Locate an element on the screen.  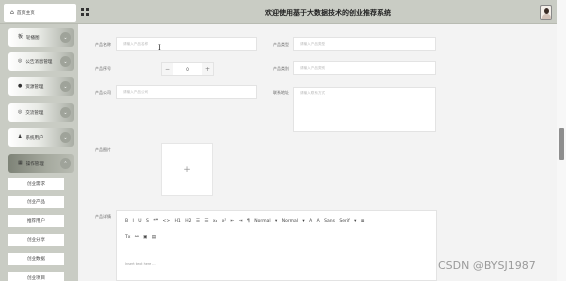
sidebar-item-label: 操作管理 is located at coordinates (34, 164).